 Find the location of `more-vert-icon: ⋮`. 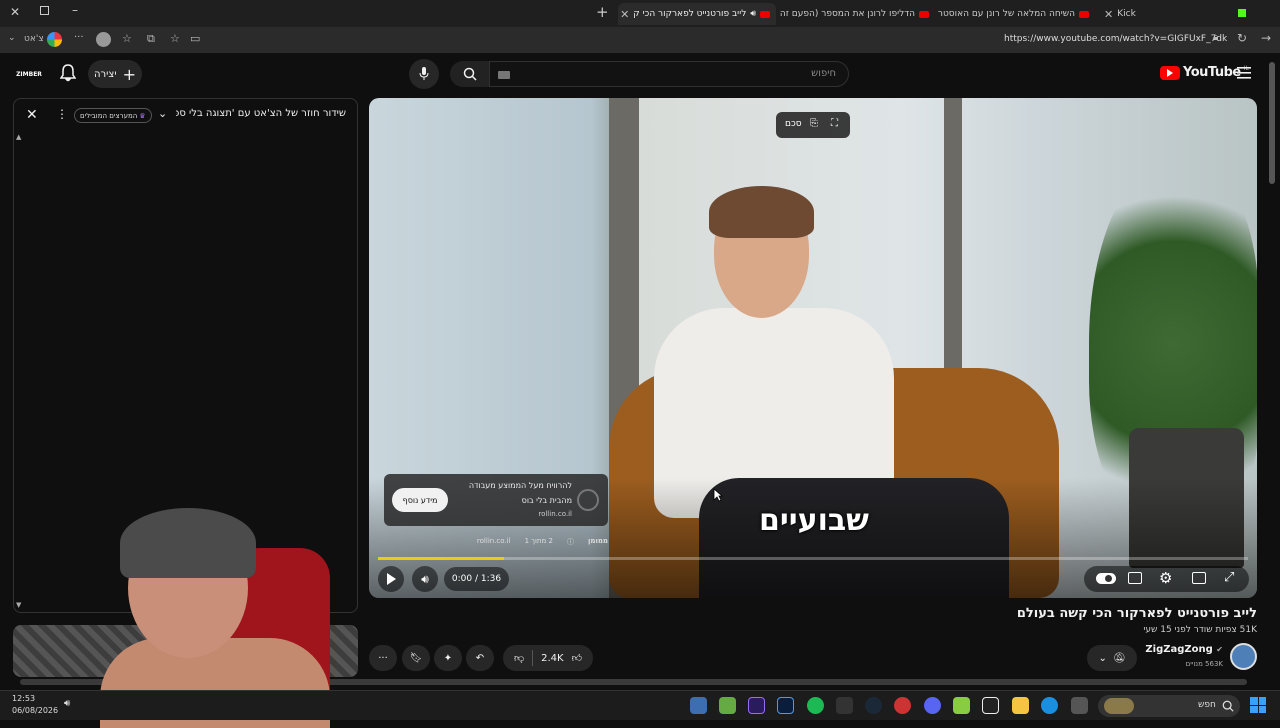

more-vert-icon: ⋮ is located at coordinates (62, 114).